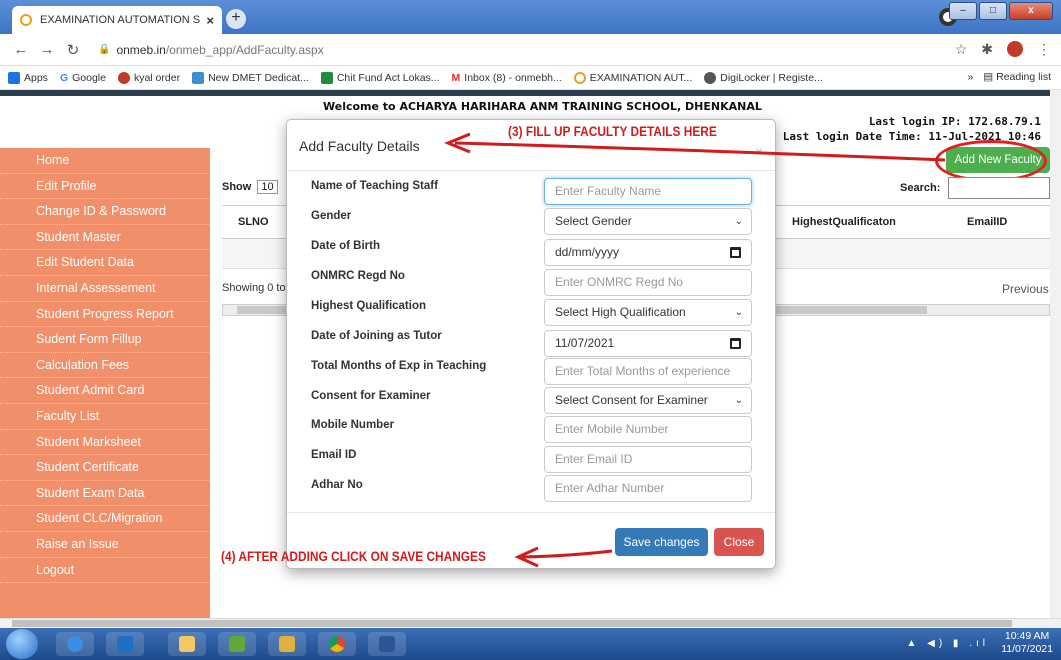 Image resolution: width=1061 pixels, height=660 pixels. What do you see at coordinates (187, 644) in the screenshot?
I see `explorer-icon` at bounding box center [187, 644].